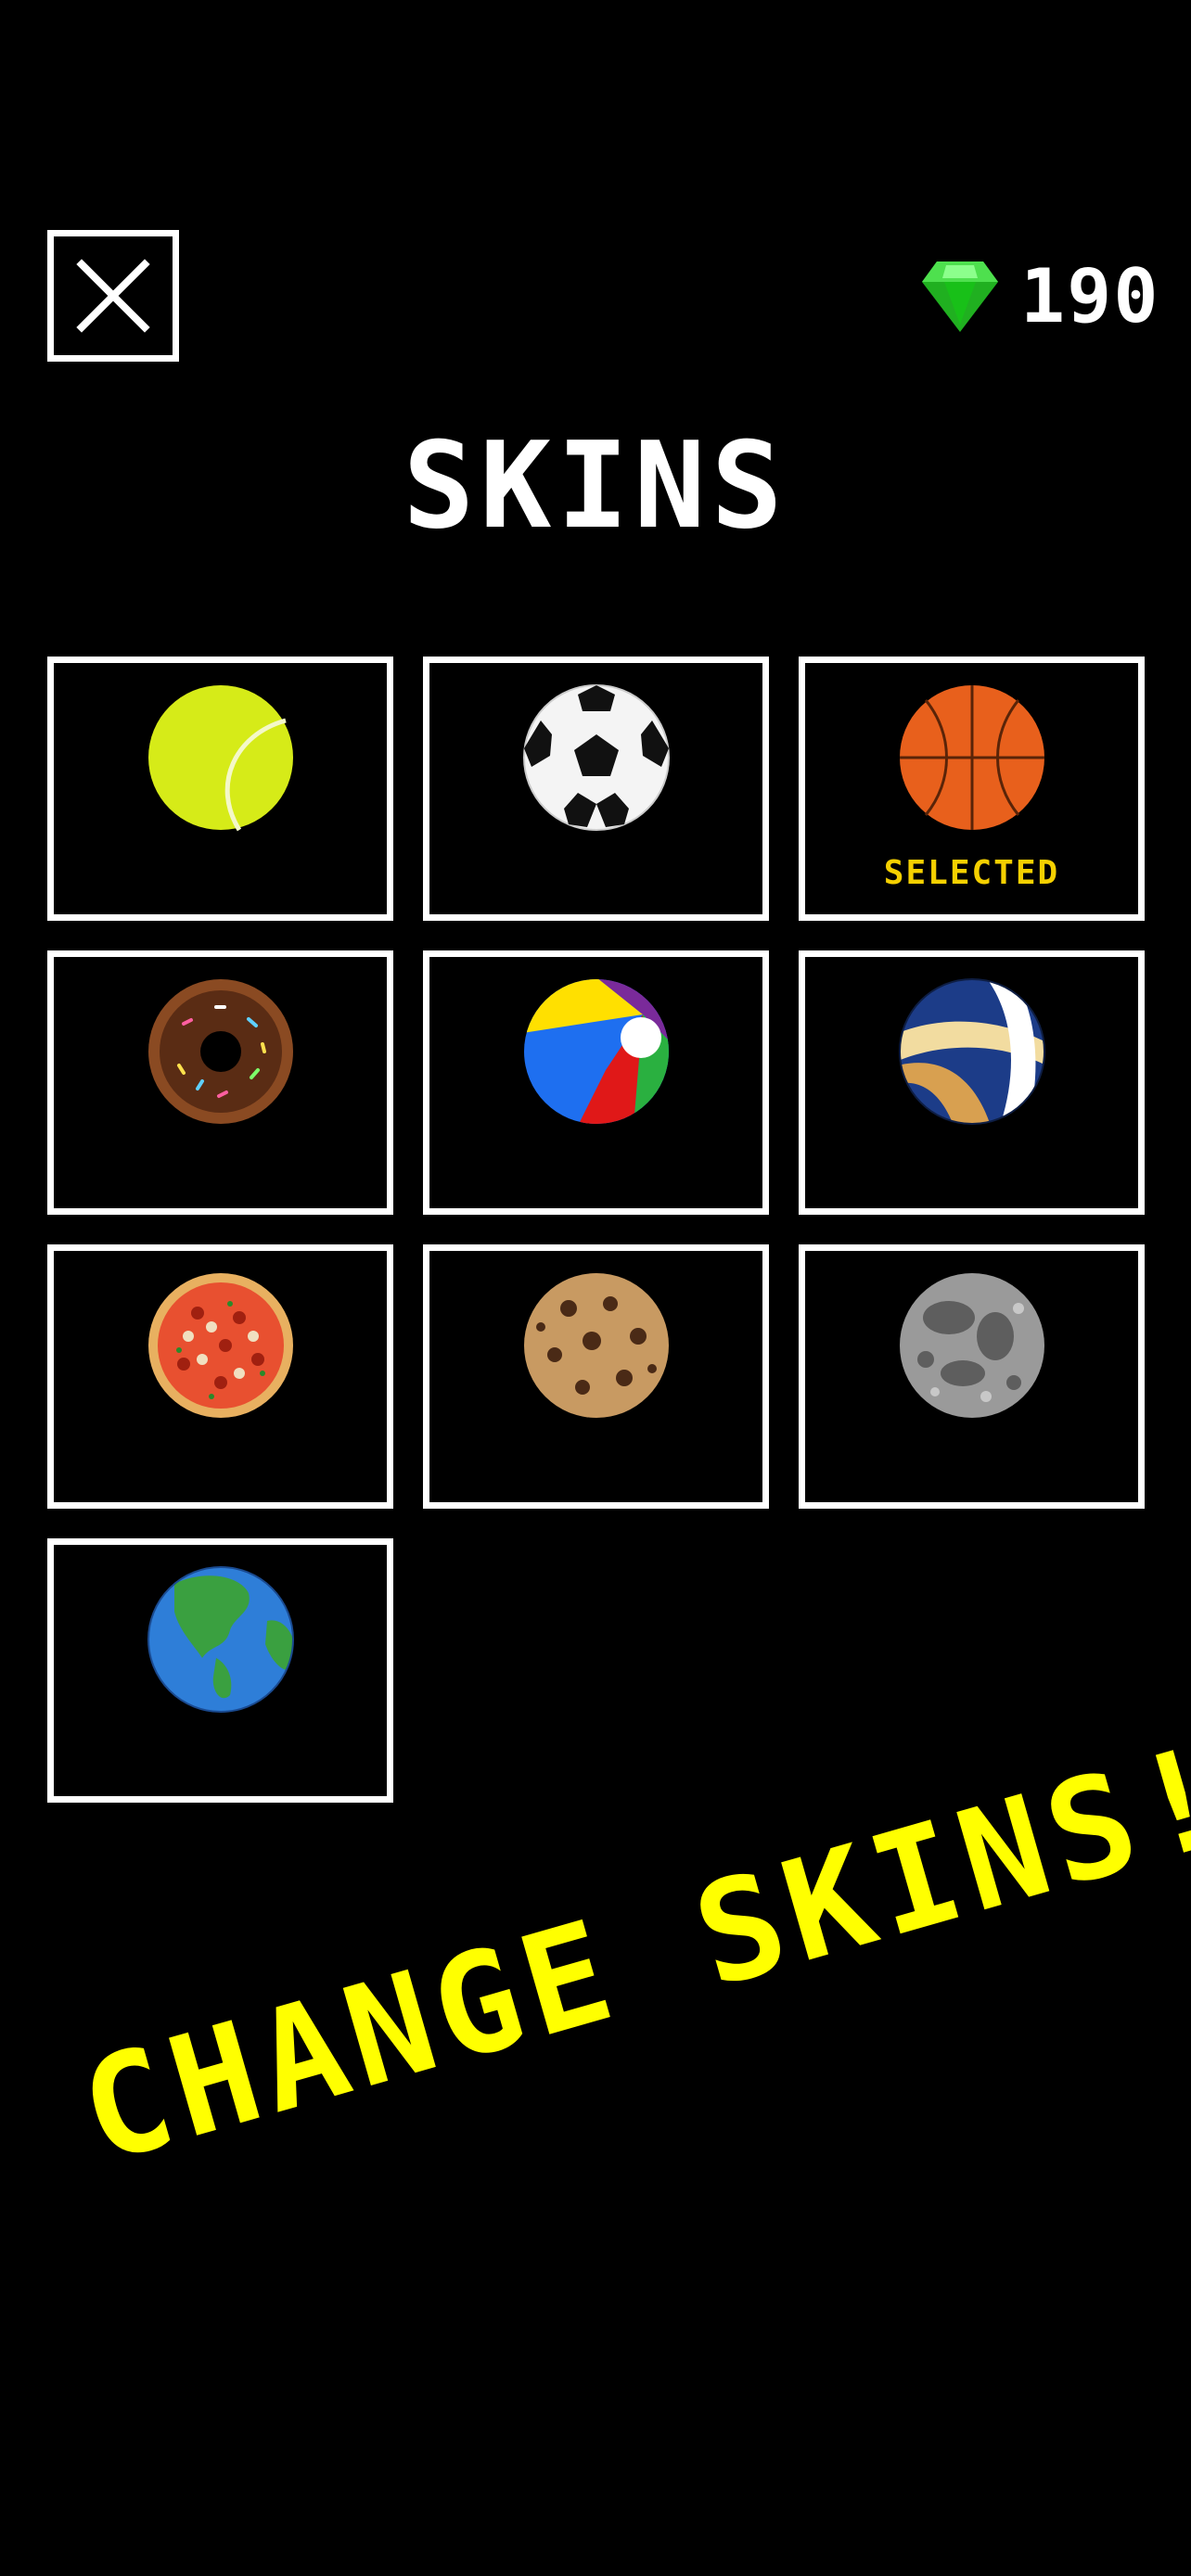 The width and height of the screenshot is (1191, 2576). I want to click on basketball-icon, so click(972, 757).